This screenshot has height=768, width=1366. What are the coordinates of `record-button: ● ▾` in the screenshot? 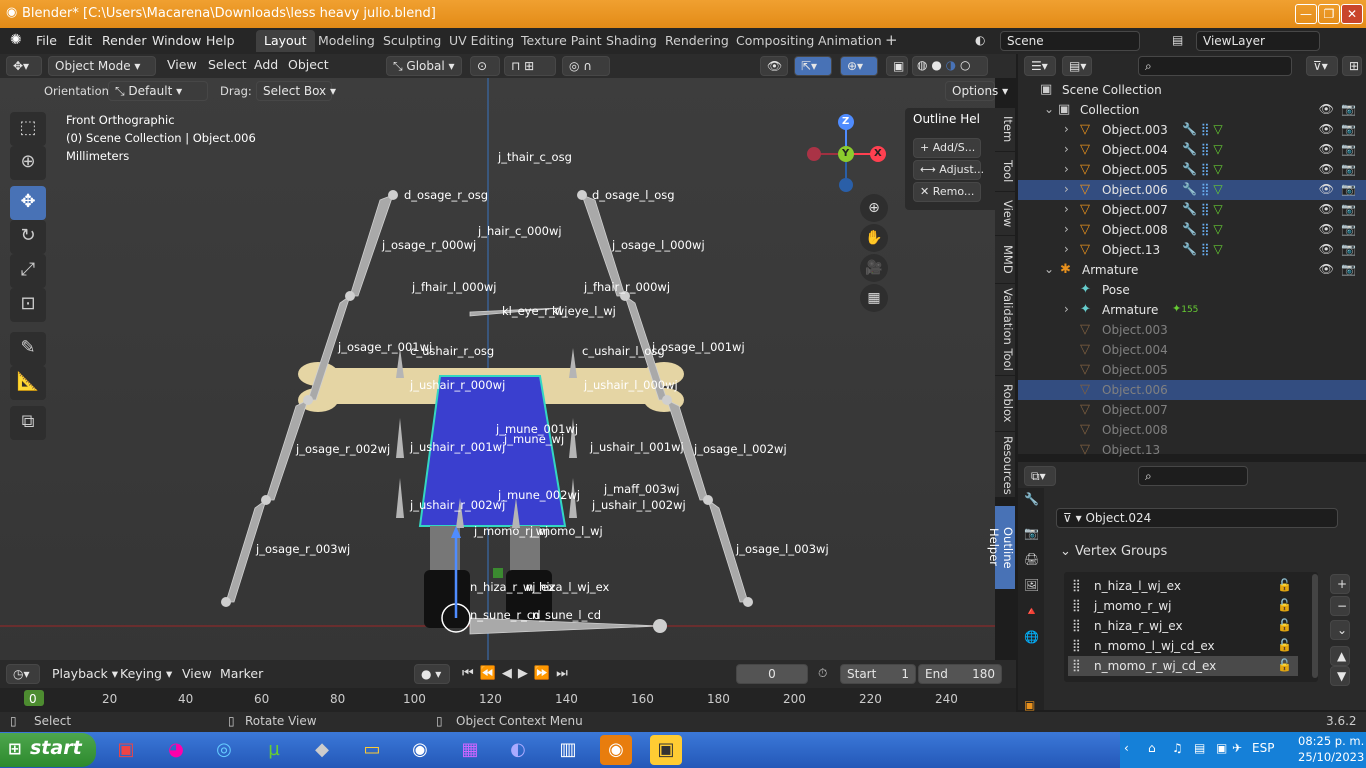 It's located at (432, 674).